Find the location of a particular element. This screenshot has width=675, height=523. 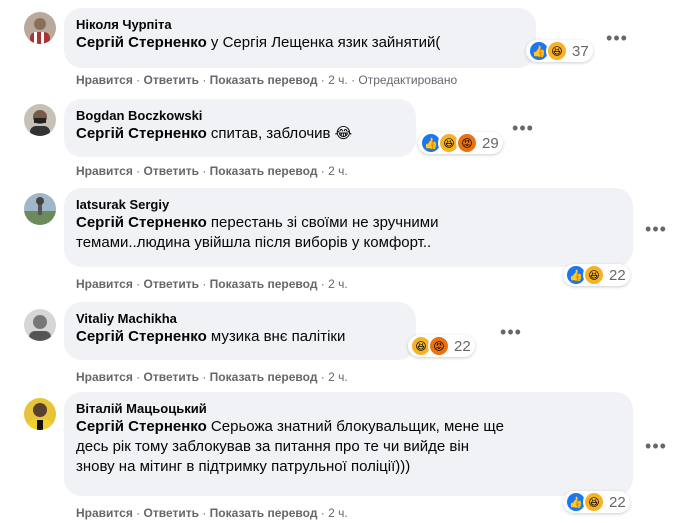

edited-label: Отредактировано is located at coordinates (408, 80).